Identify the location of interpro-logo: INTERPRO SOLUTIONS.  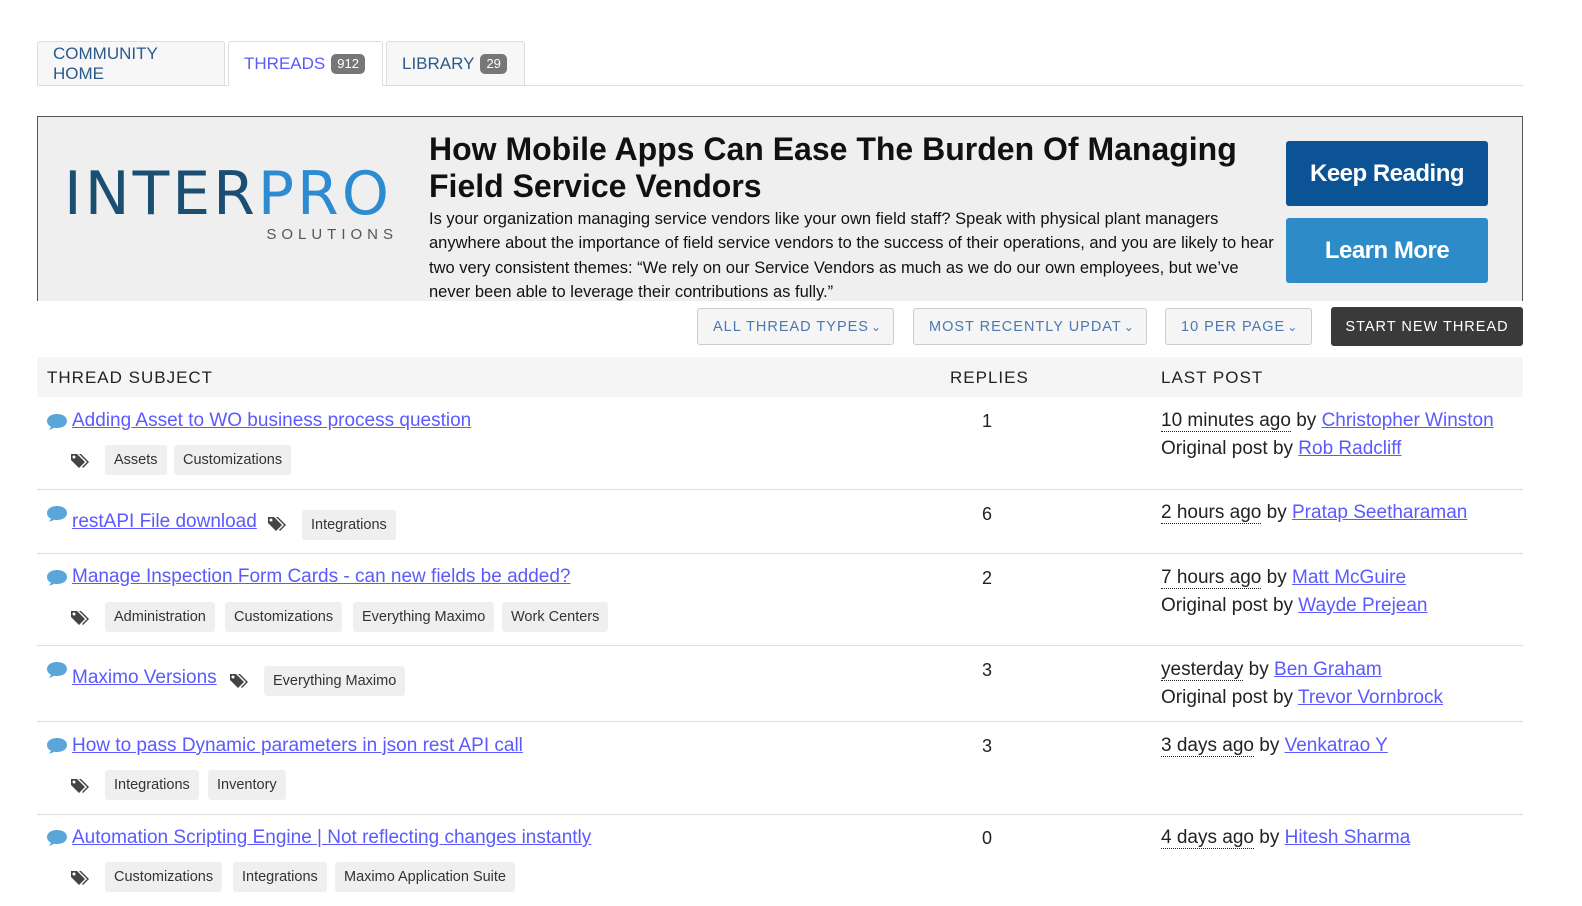
(234, 207).